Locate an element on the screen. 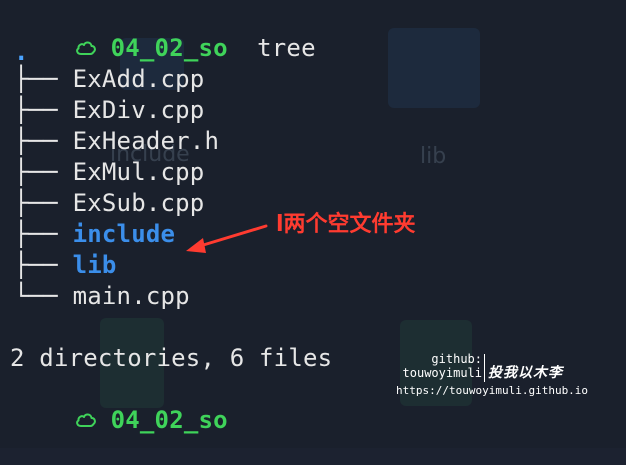  tree-entry: ├── ExSub.cpp is located at coordinates (102, 203).